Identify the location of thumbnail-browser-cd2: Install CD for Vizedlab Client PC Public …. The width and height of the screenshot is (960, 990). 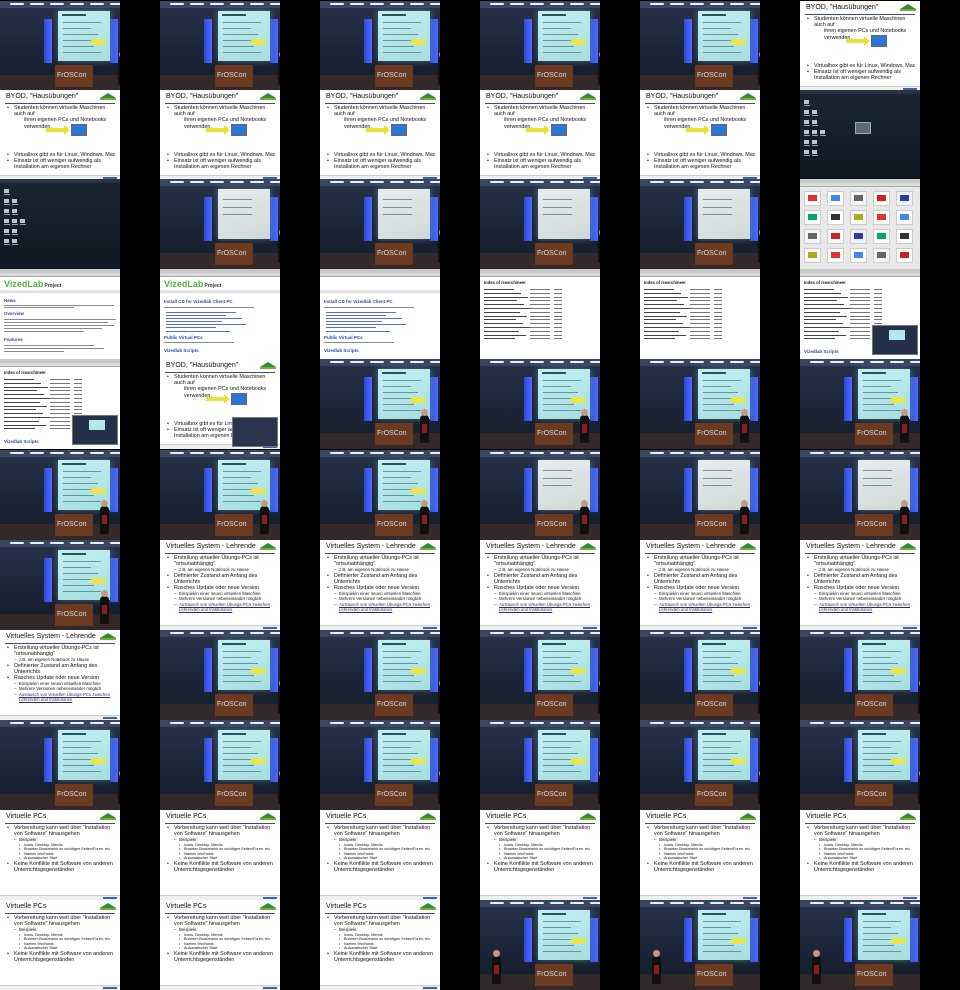
(380, 314).